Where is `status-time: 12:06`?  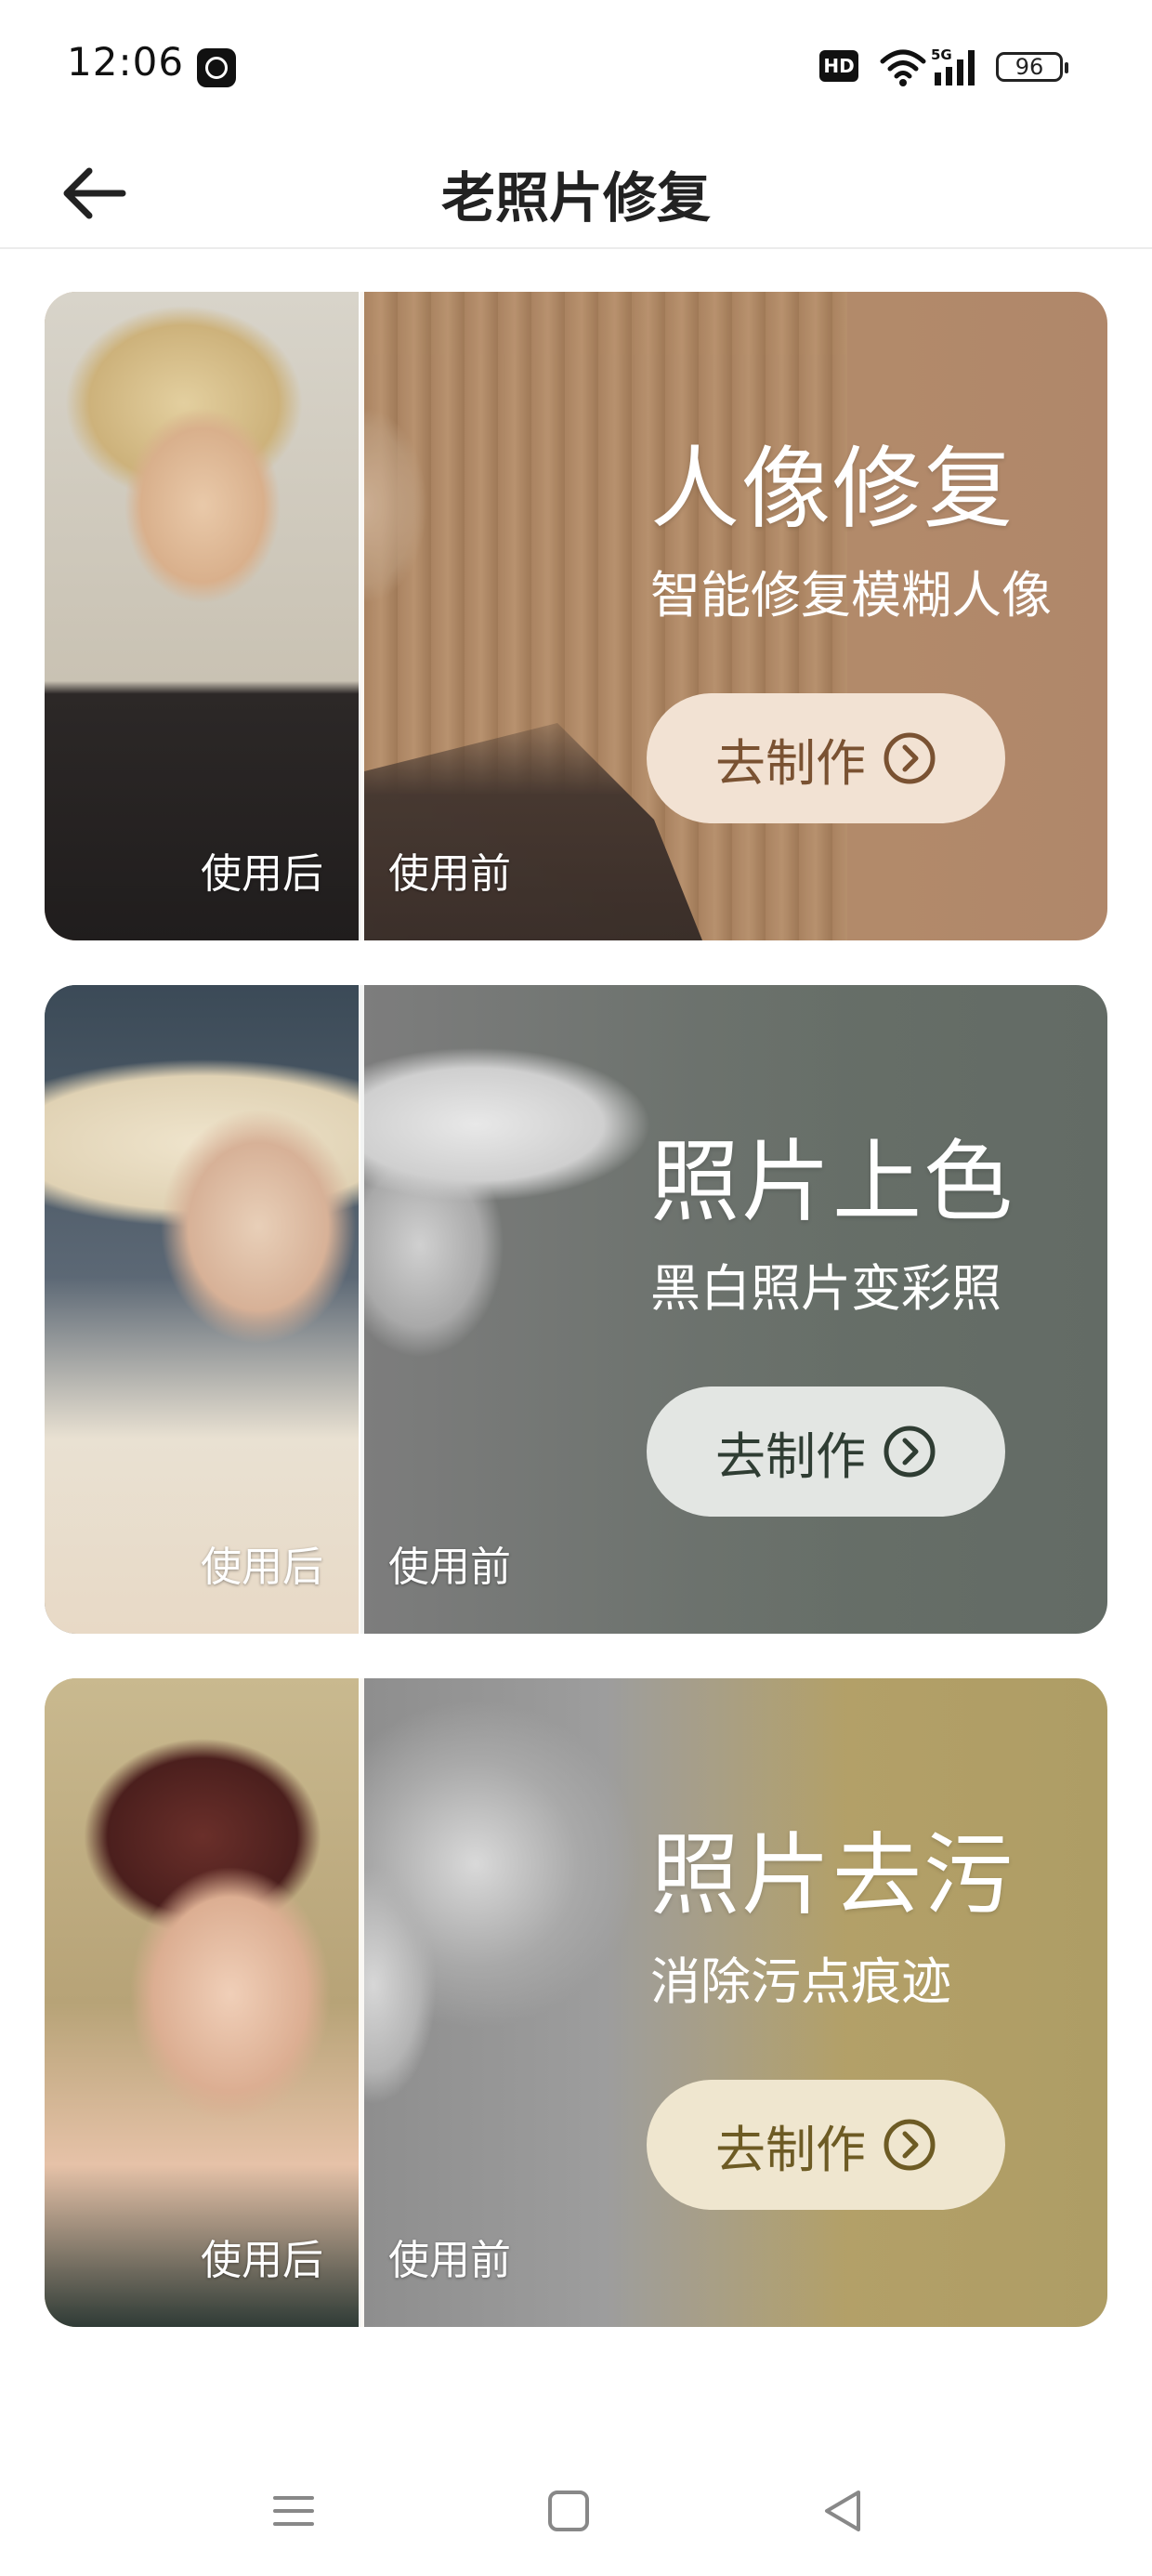 status-time: 12:06 is located at coordinates (126, 62).